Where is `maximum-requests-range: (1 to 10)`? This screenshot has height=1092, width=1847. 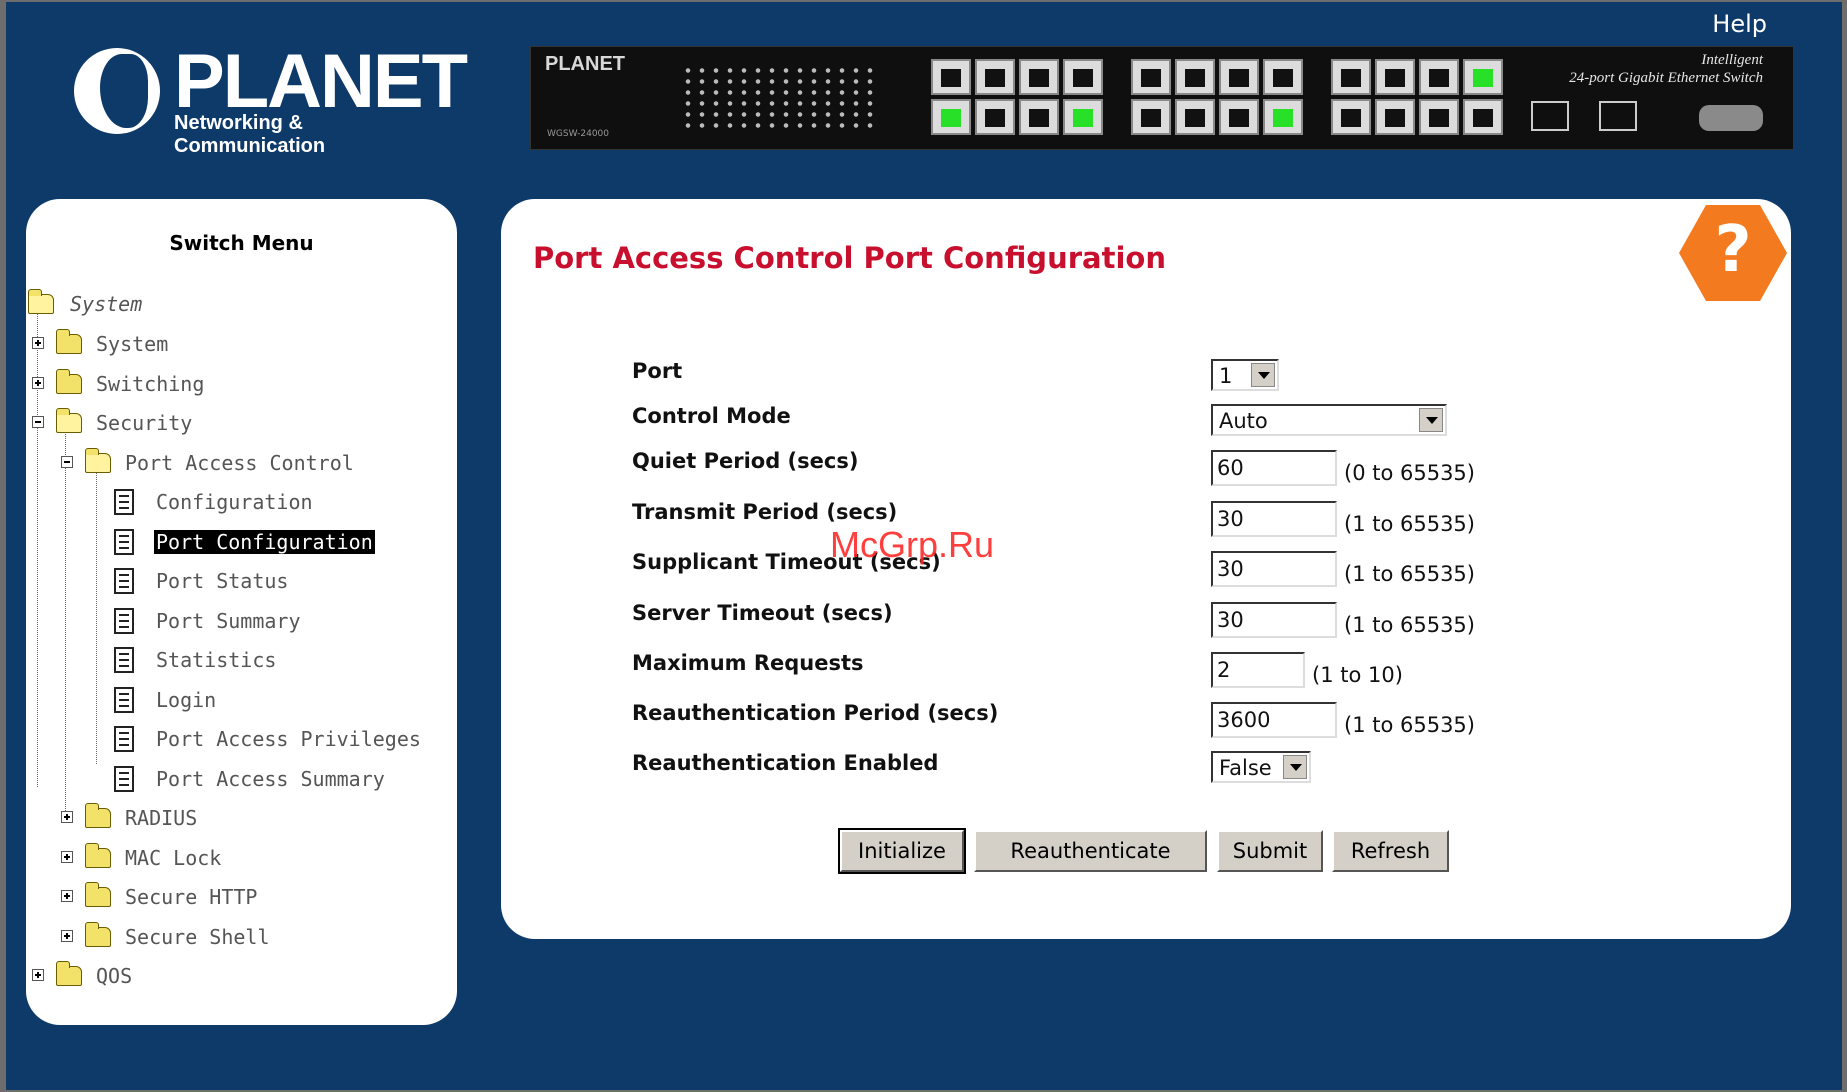
maximum-requests-range: (1 to 10) is located at coordinates (1357, 675).